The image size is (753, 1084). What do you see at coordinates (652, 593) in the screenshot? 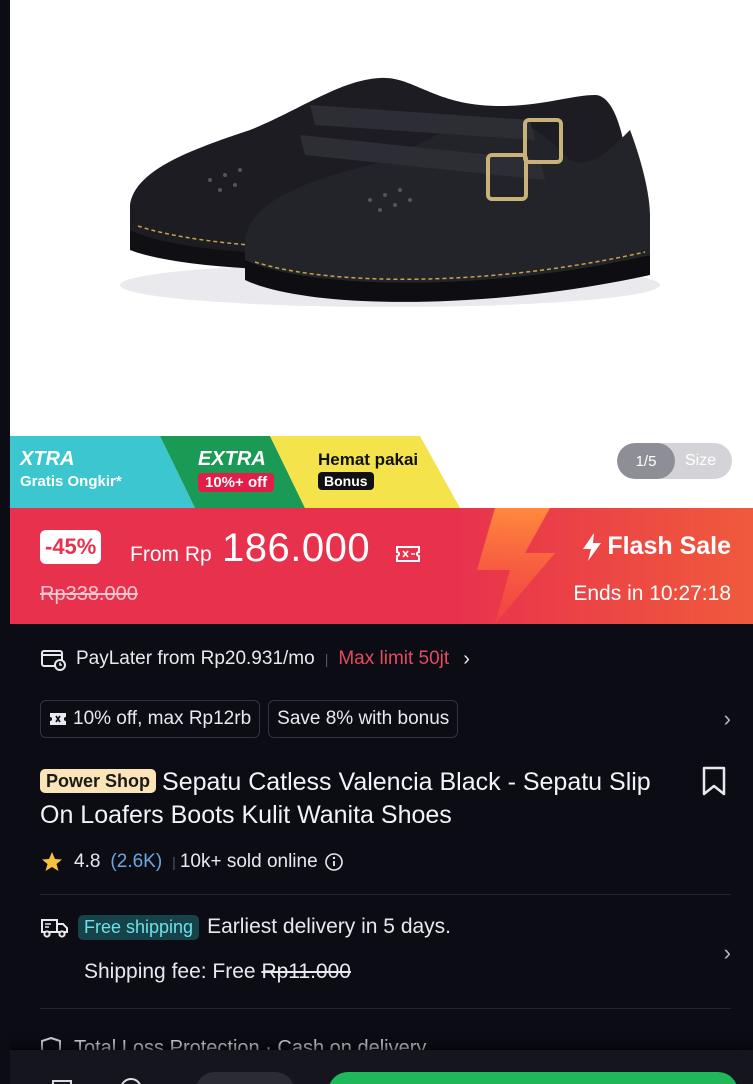
I see `countdown: Ends in 10:27:18` at bounding box center [652, 593].